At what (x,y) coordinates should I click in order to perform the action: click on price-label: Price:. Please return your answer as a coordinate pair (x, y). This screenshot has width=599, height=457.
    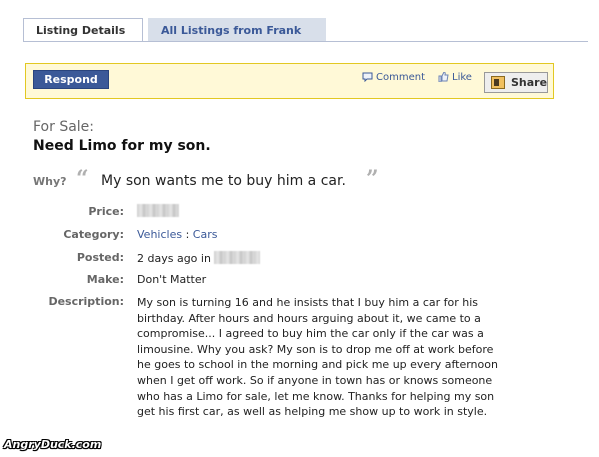
    Looking at the image, I should click on (106, 211).